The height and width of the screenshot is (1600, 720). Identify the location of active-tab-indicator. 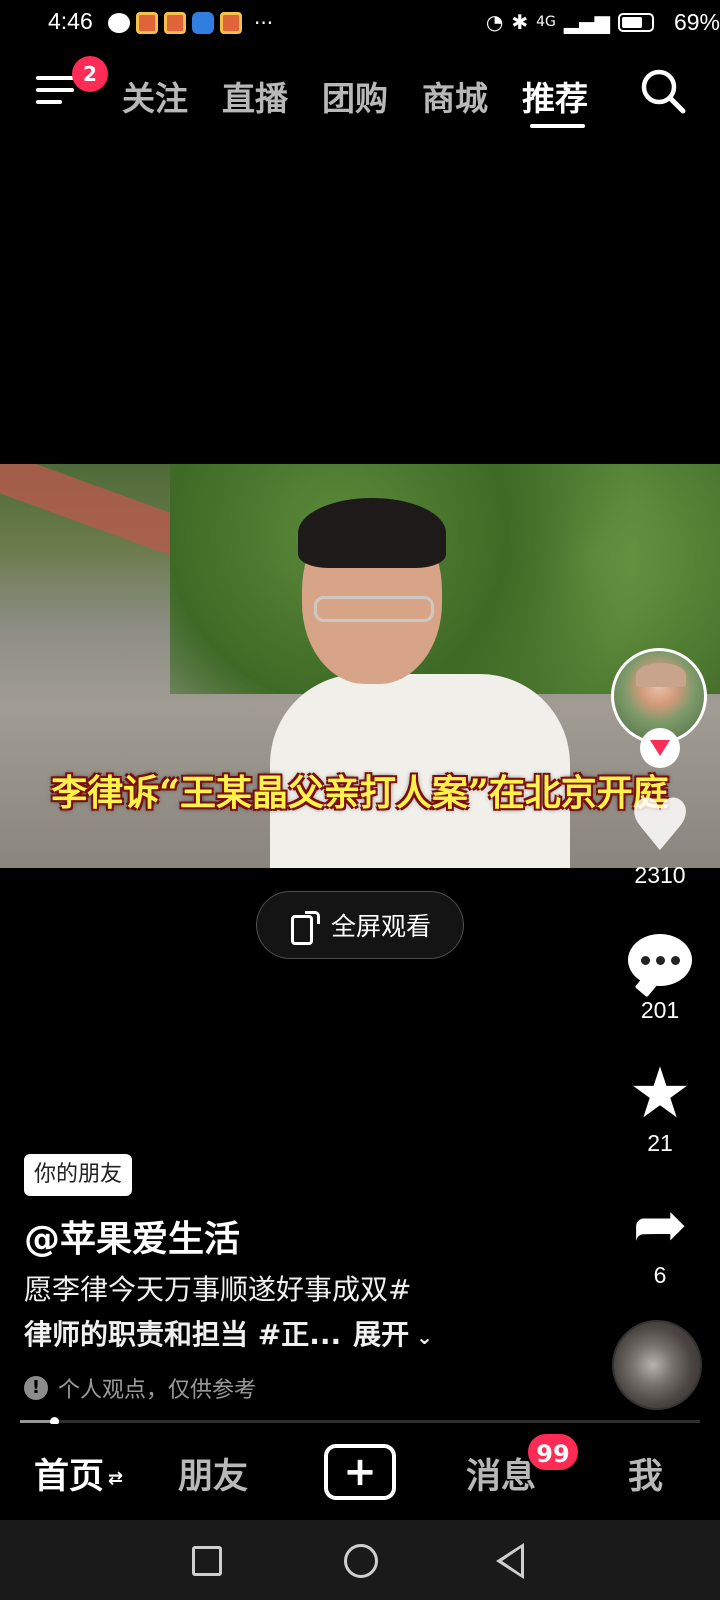
(557, 126).